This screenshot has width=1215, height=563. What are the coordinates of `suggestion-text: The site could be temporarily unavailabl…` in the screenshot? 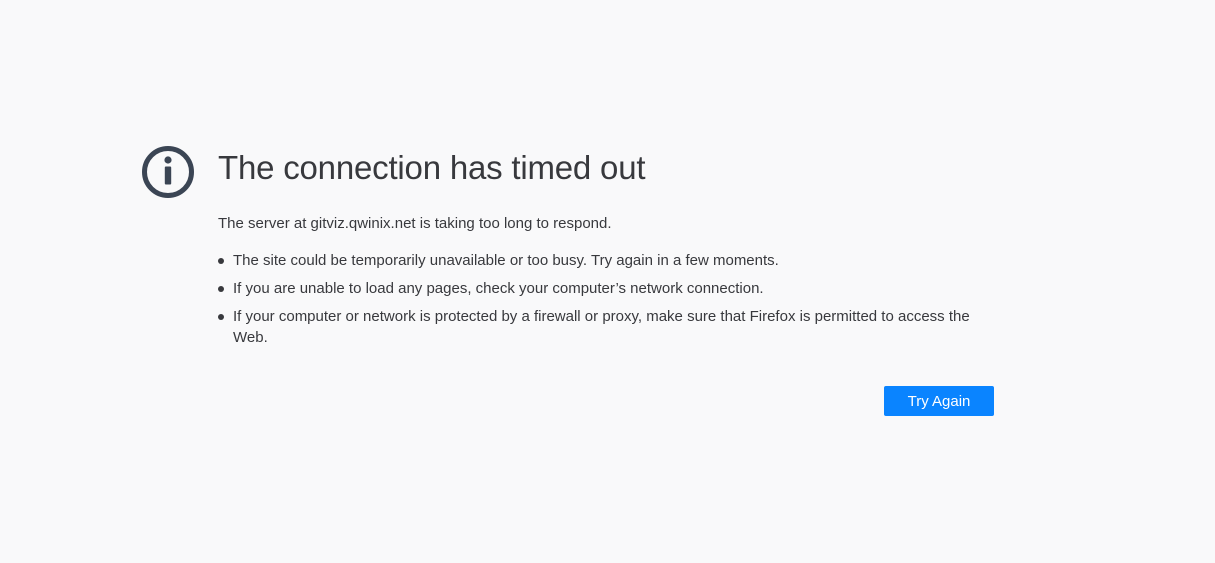 It's located at (506, 260).